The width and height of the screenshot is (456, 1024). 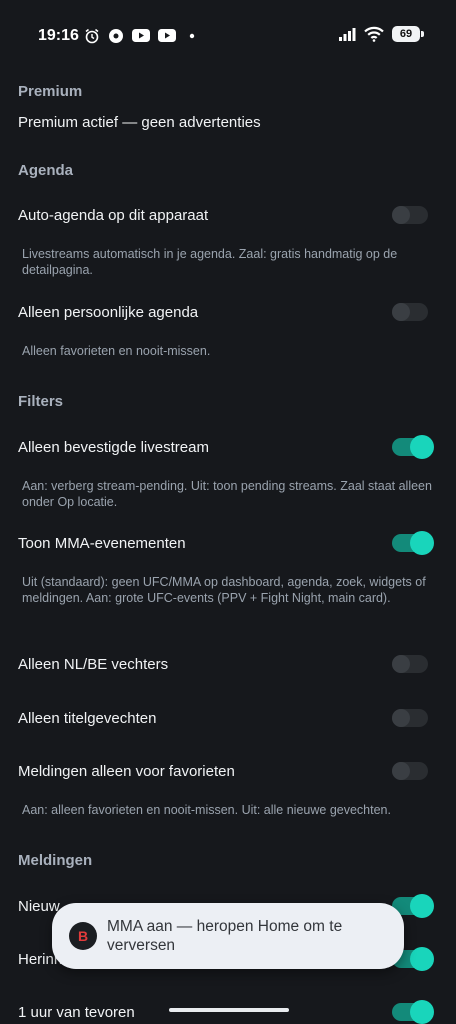 What do you see at coordinates (413, 1012) in the screenshot?
I see `one-hour-before-toggle` at bounding box center [413, 1012].